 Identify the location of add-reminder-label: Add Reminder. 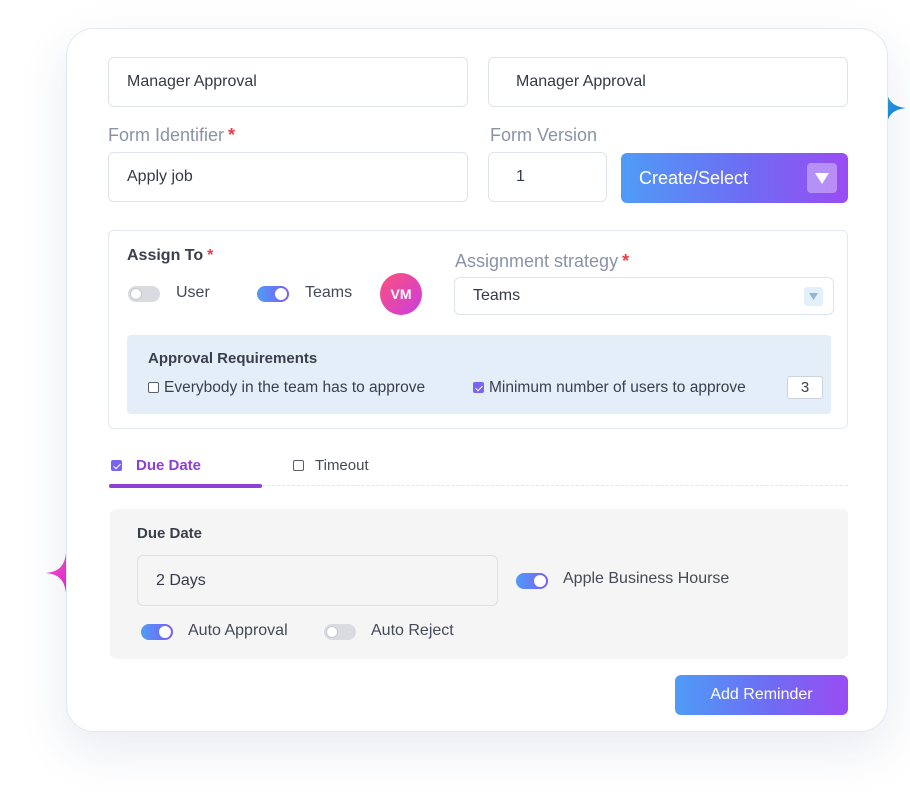
(761, 694).